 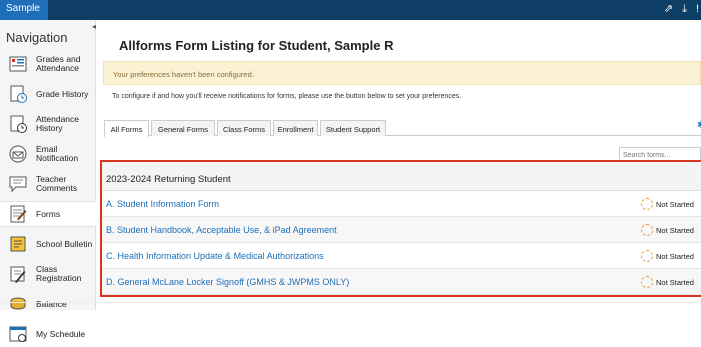 What do you see at coordinates (697, 9) in the screenshot?
I see `alert-icon: !` at bounding box center [697, 9].